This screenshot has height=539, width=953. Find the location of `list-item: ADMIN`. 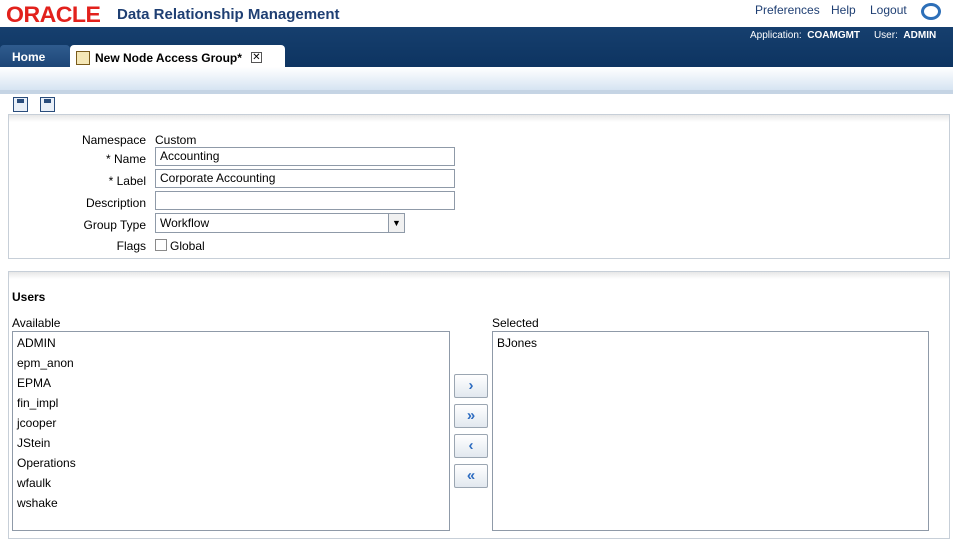

list-item: ADMIN is located at coordinates (231, 343).